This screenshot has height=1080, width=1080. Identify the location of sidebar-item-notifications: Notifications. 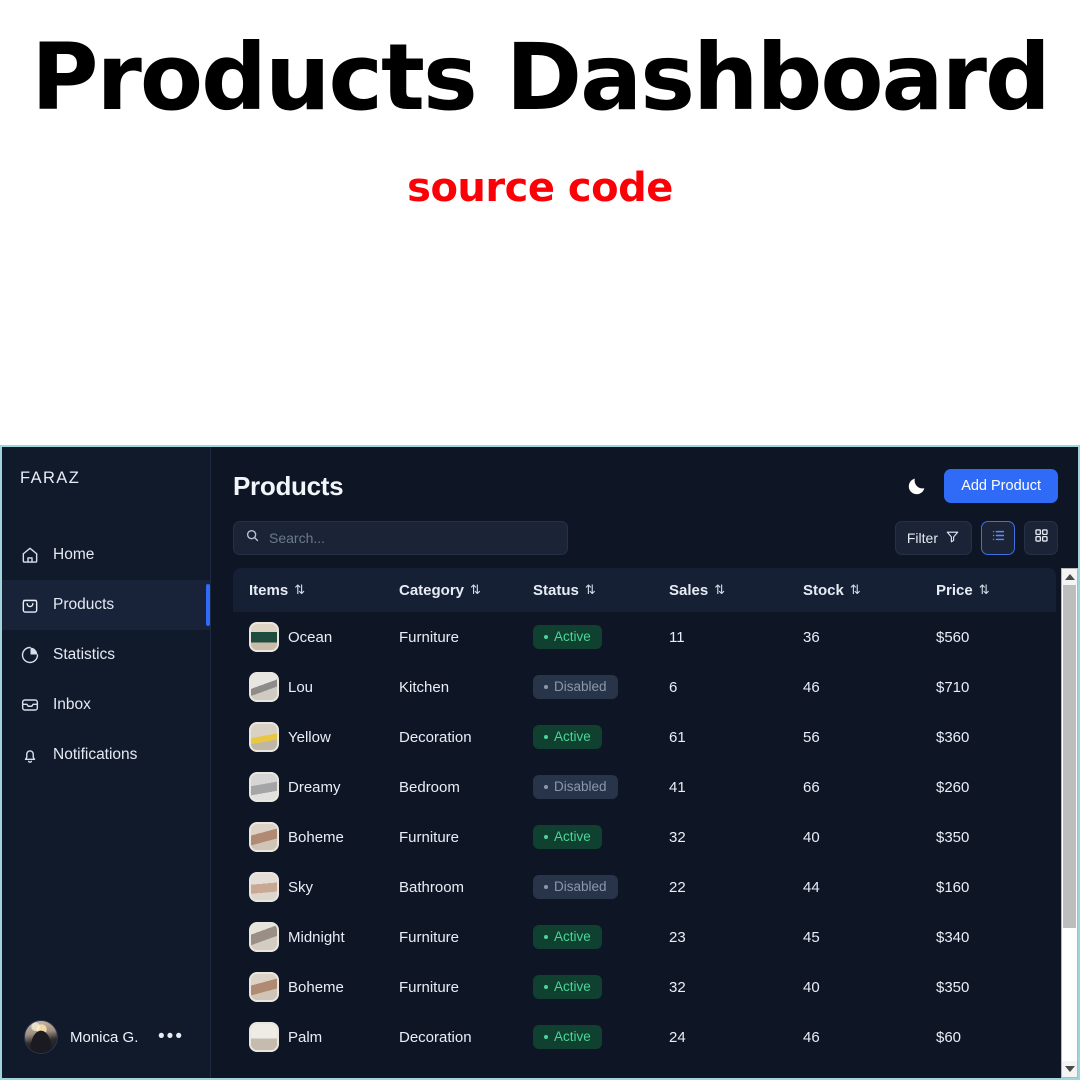
(106, 755).